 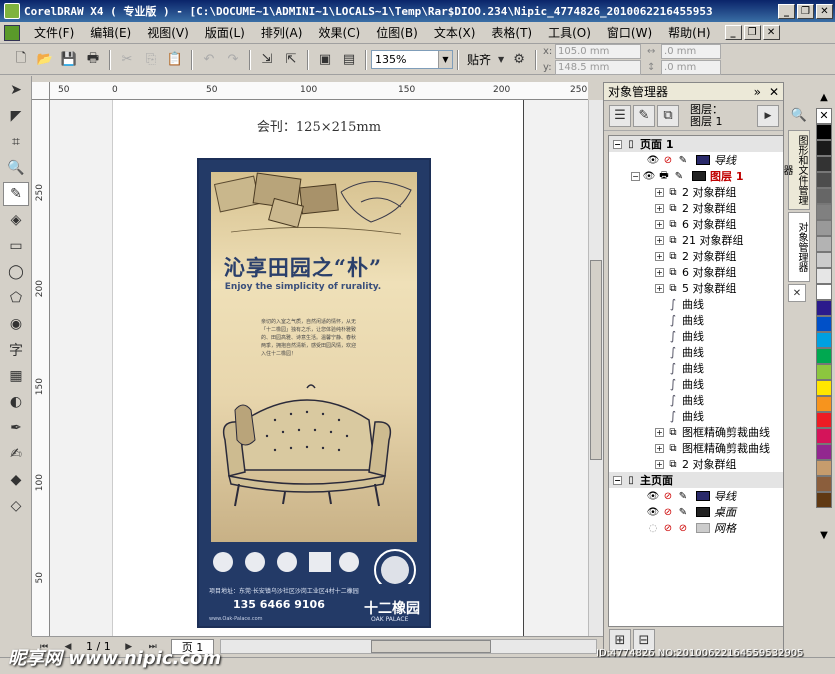 What do you see at coordinates (54, 32) in the screenshot?
I see `menu-file: 文件(F)` at bounding box center [54, 32].